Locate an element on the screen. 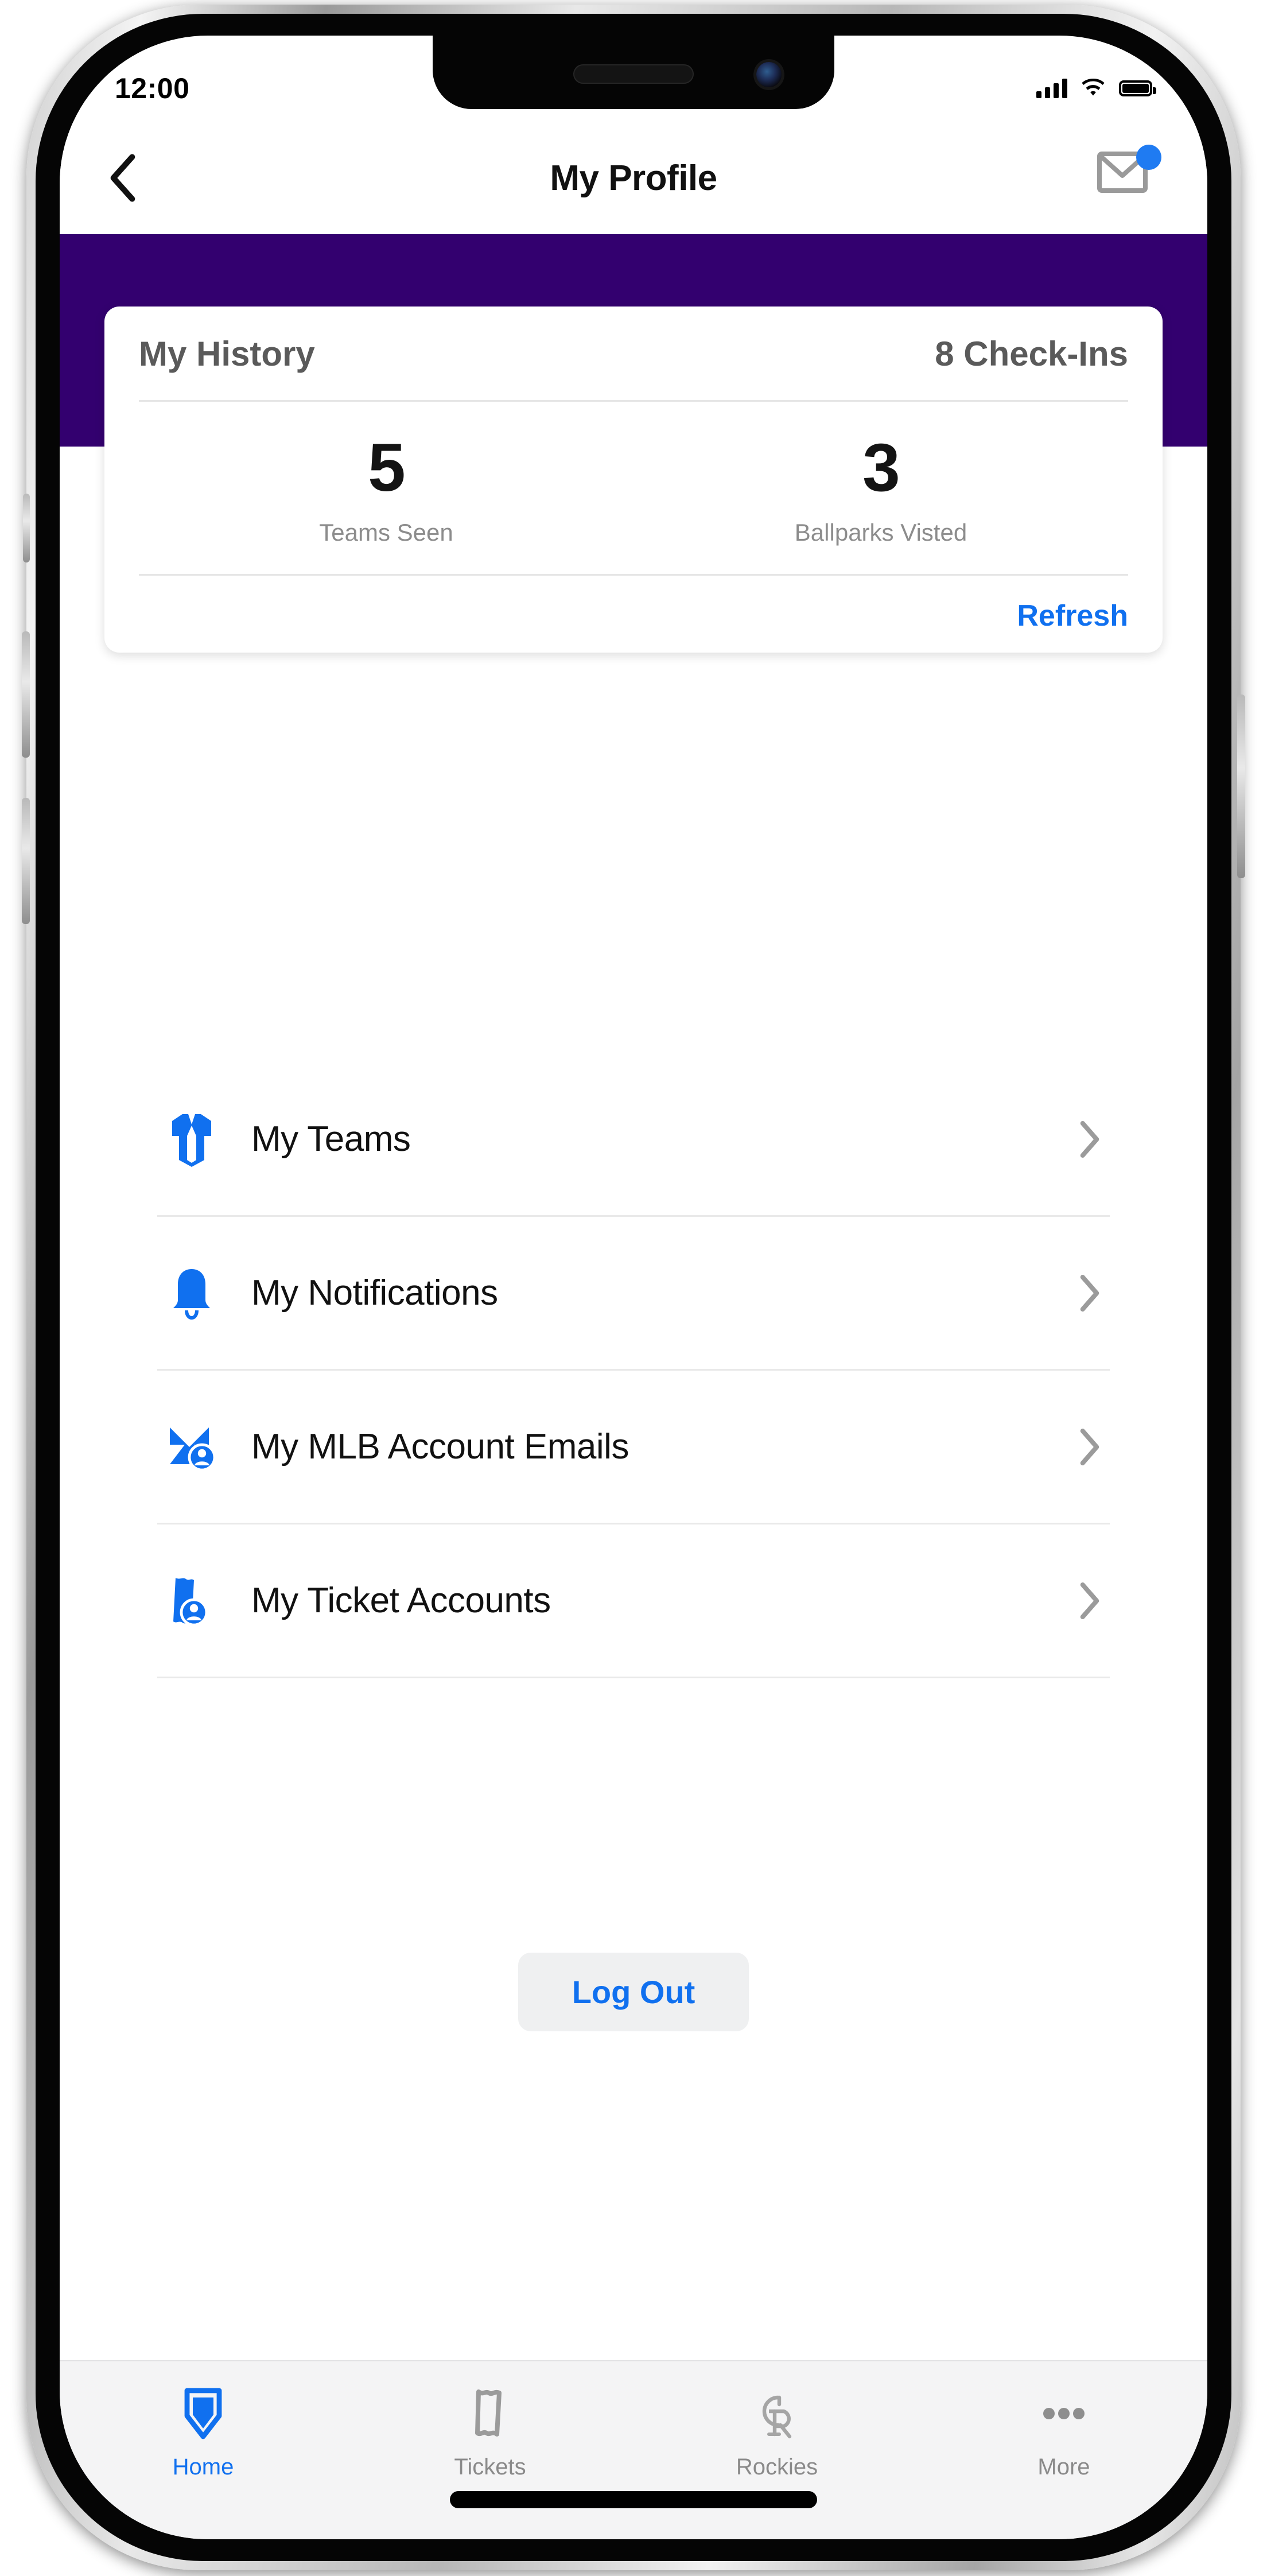 This screenshot has height=2576, width=1267. history-stats-row: 5 Teams Seen 3 Ballparks Visted is located at coordinates (633, 488).